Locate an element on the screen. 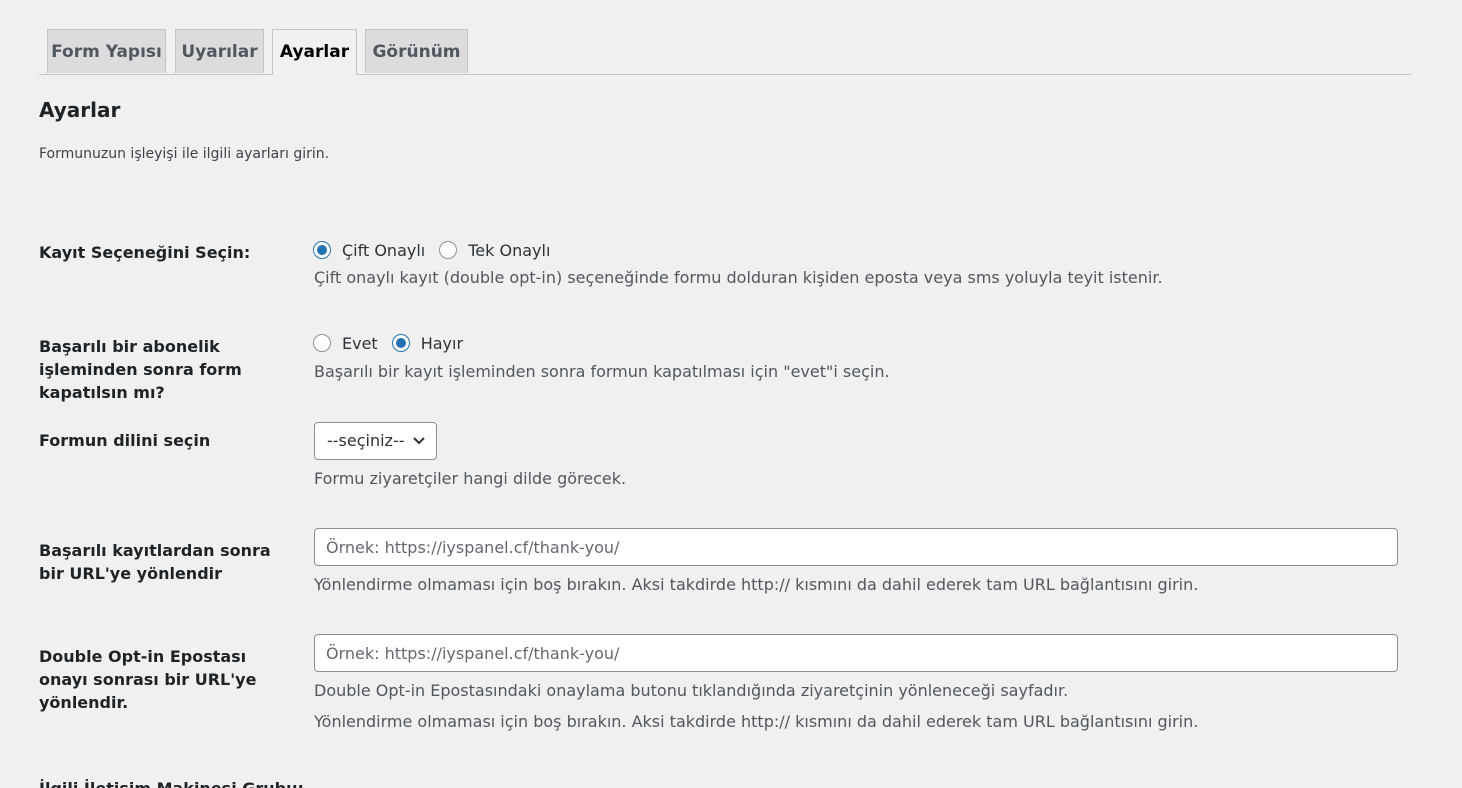 This screenshot has height=788, width=1462. language-select: --seçiniz-- is located at coordinates (375, 441).